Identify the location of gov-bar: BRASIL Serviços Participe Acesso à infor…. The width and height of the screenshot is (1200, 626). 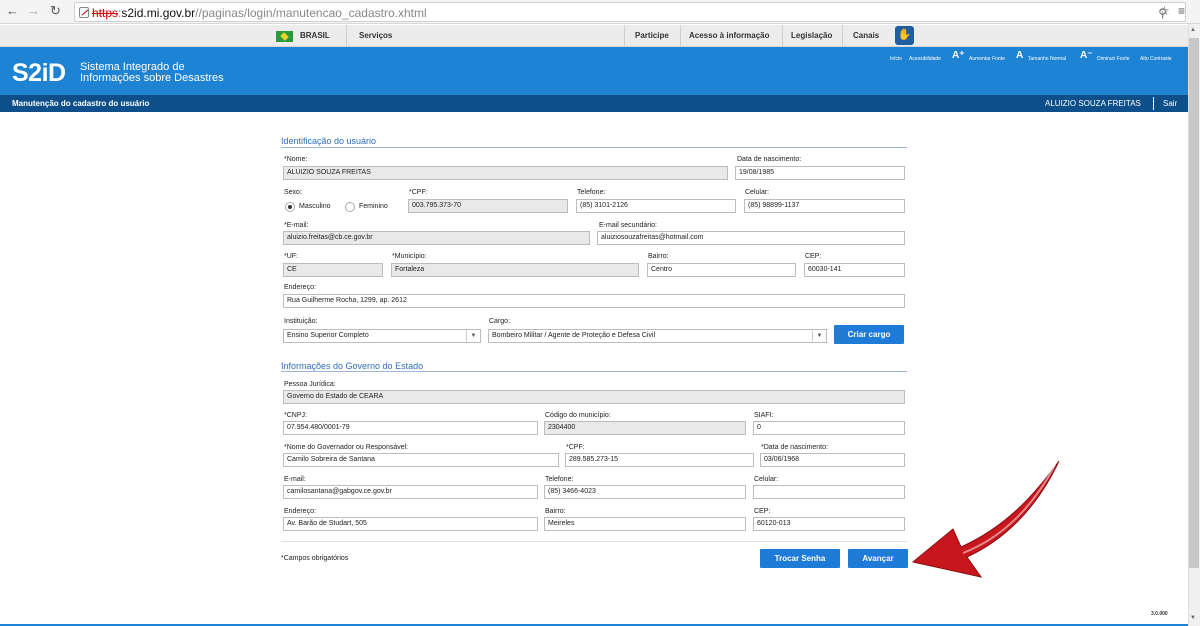
(594, 36).